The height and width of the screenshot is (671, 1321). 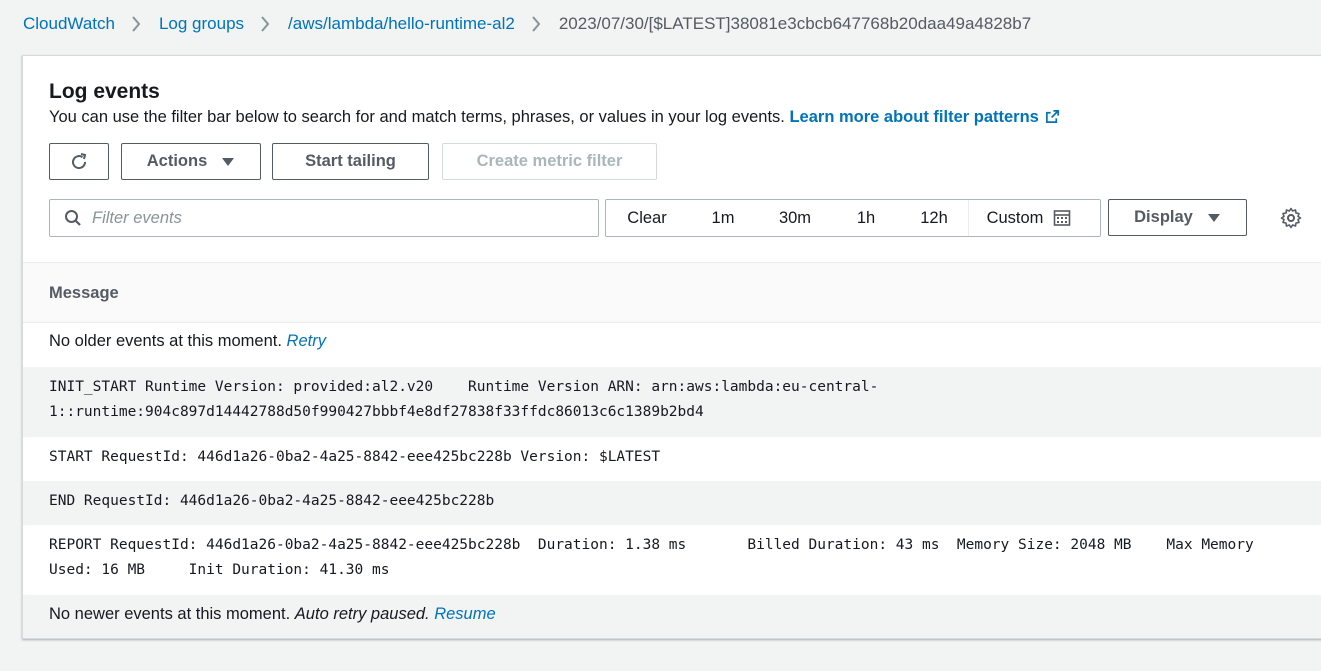 I want to click on refresh-icon, so click(x=79, y=162).